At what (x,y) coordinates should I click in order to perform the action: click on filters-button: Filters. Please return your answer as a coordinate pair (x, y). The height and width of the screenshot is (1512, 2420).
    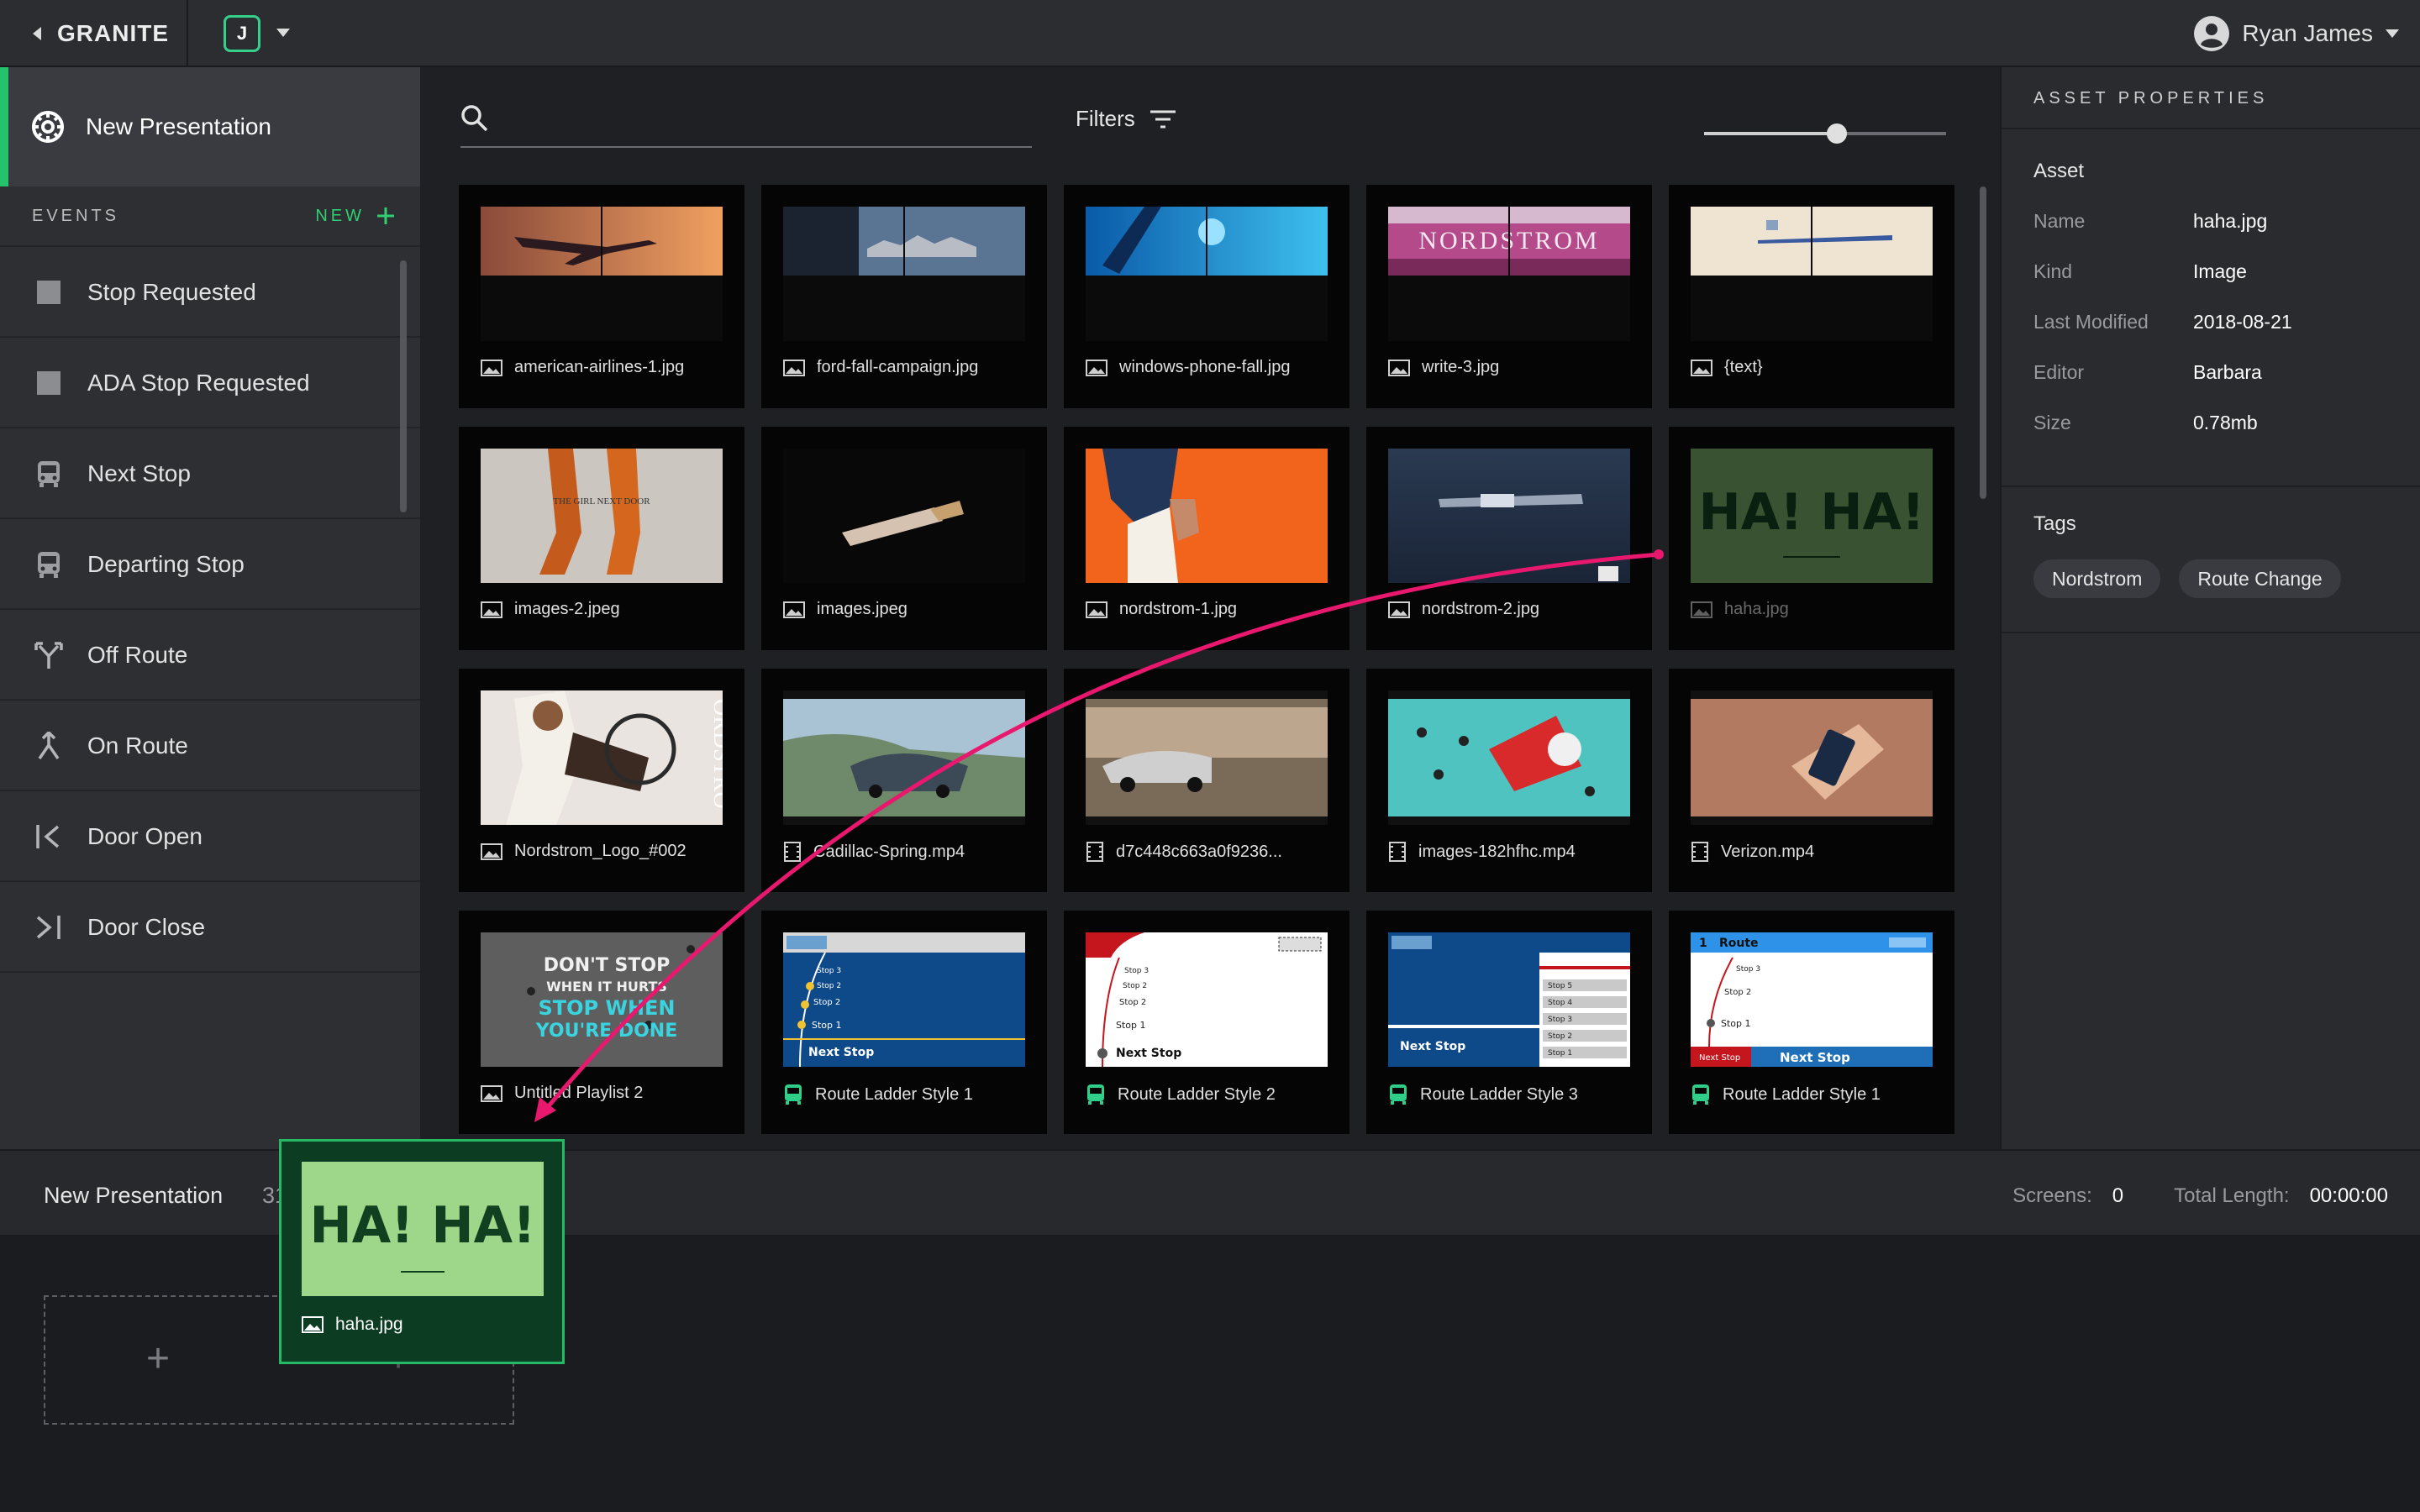
    Looking at the image, I should click on (1126, 119).